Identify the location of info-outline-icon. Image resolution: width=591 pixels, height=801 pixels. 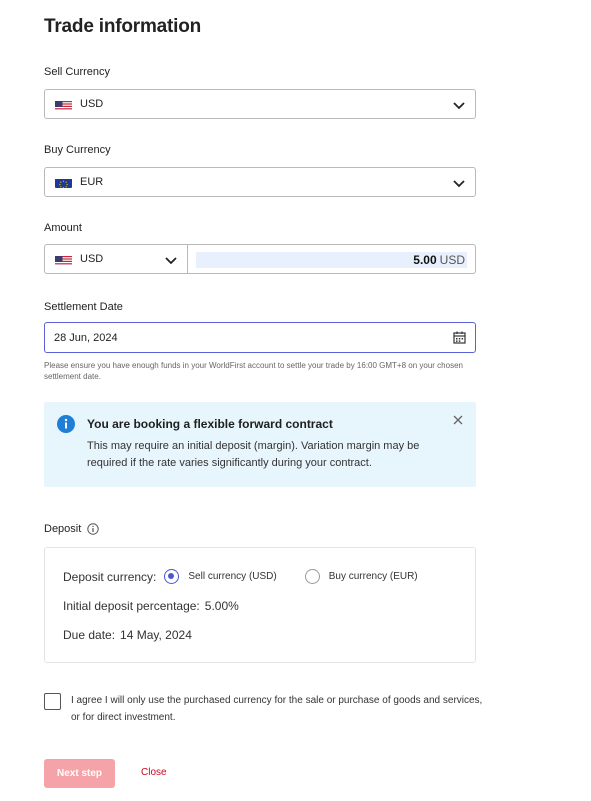
(93, 529).